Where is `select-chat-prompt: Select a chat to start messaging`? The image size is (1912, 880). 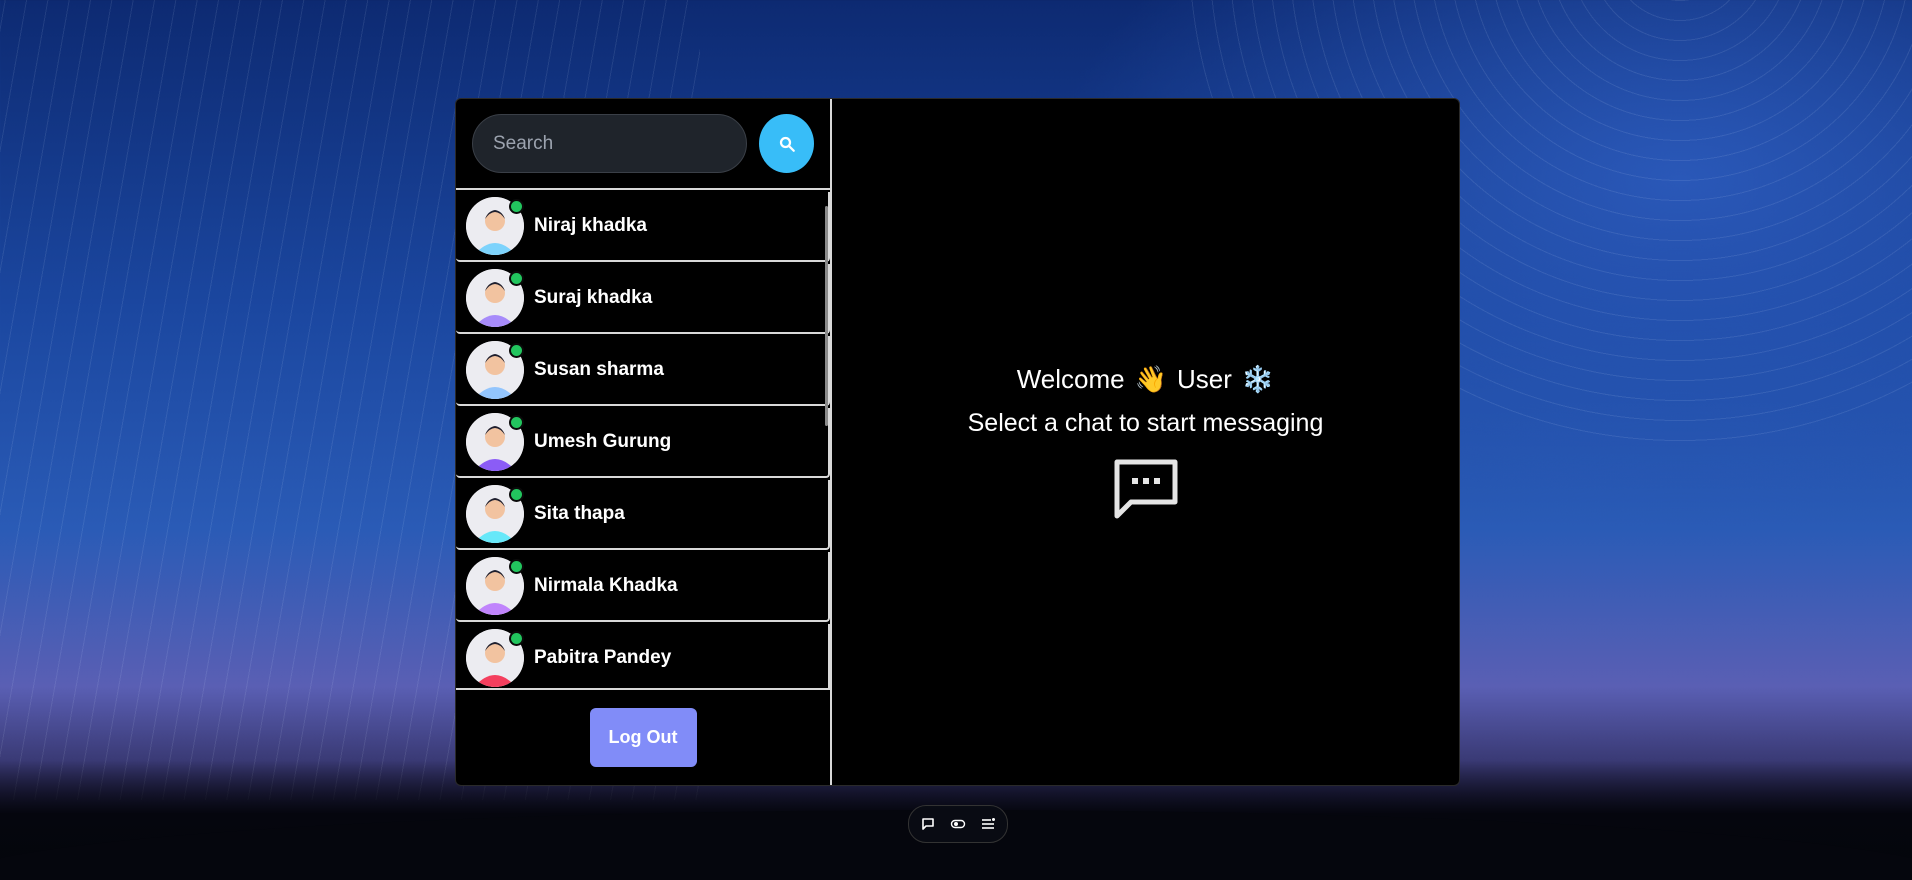 select-chat-prompt: Select a chat to start messaging is located at coordinates (1145, 423).